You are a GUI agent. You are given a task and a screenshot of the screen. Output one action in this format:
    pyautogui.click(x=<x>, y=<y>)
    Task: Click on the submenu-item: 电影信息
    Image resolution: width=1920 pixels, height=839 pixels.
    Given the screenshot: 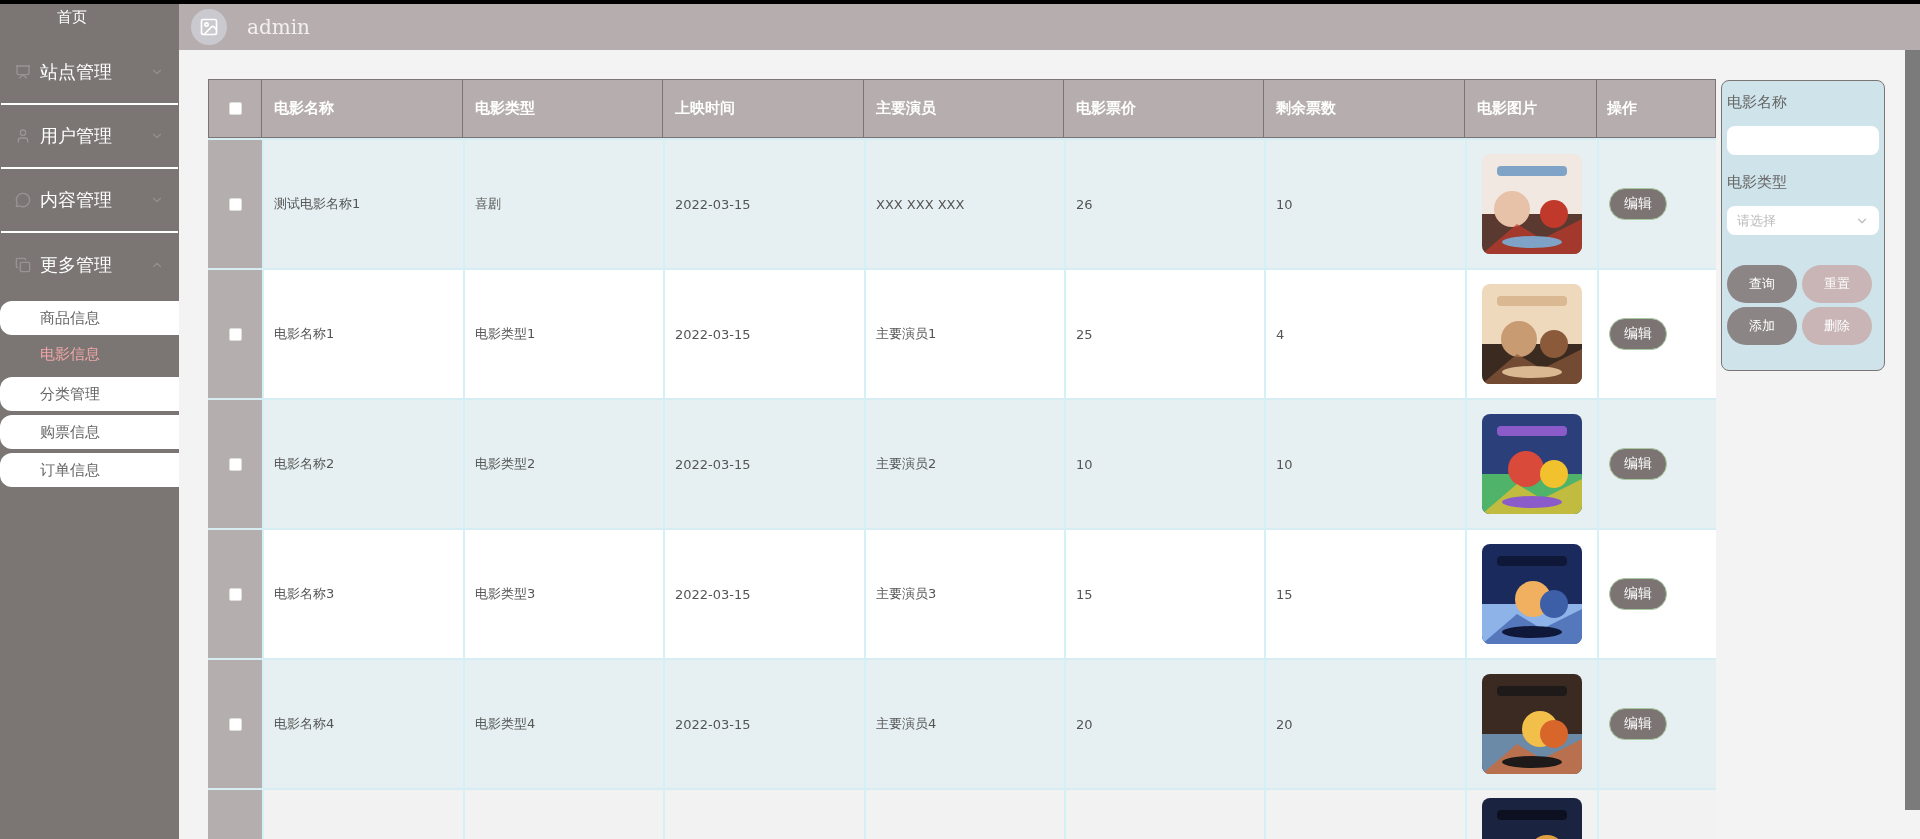 What is the action you would take?
    pyautogui.click(x=89, y=354)
    